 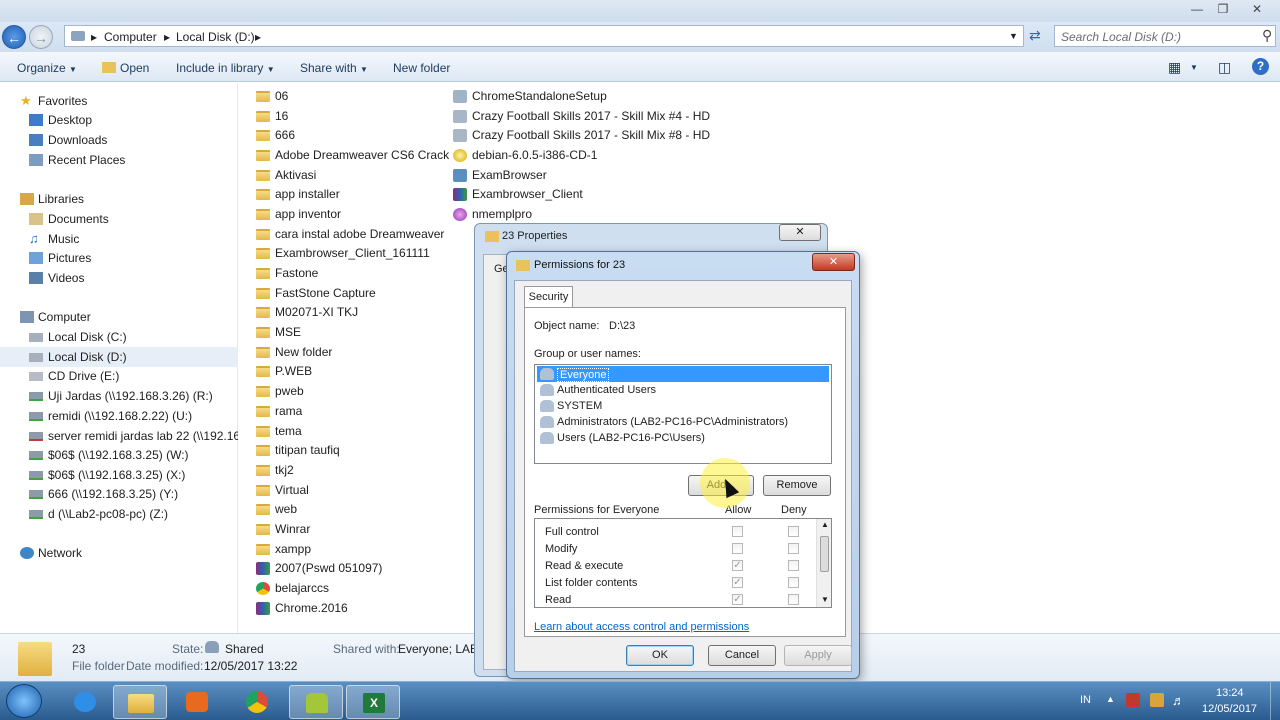 What do you see at coordinates (125, 68) in the screenshot?
I see `open-button: Open` at bounding box center [125, 68].